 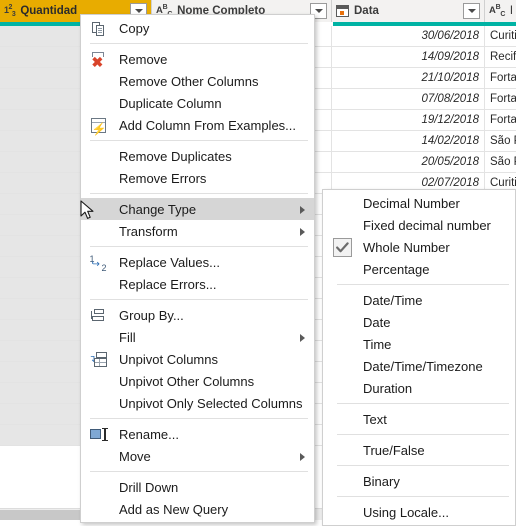 What do you see at coordinates (163, 178) in the screenshot?
I see `menu-item-label: Remove Errors` at bounding box center [163, 178].